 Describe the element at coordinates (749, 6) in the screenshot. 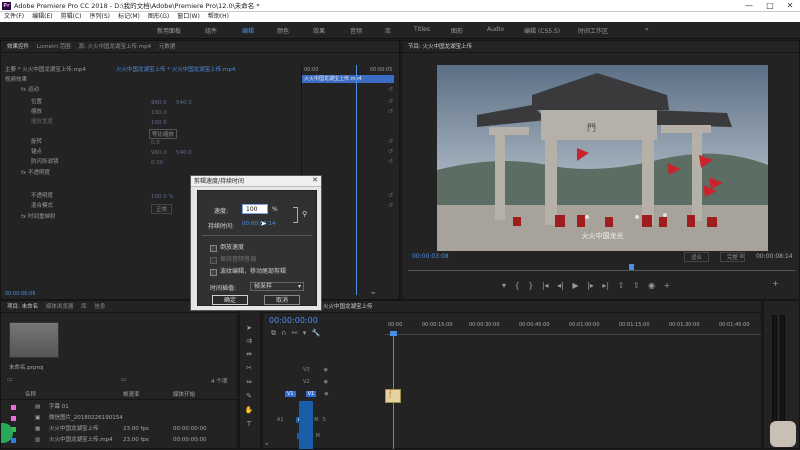

I see `minimize-button: —` at that location.